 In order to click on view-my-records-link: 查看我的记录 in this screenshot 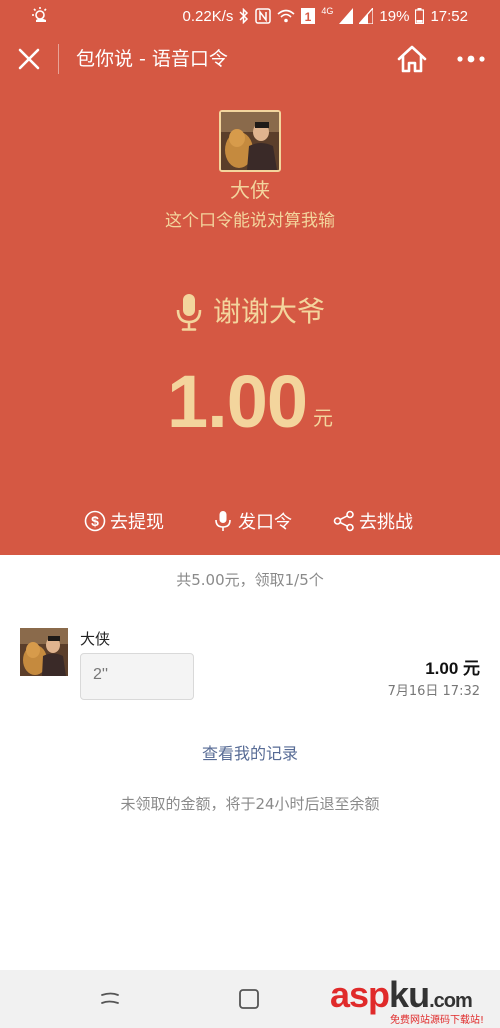, I will do `click(250, 754)`.